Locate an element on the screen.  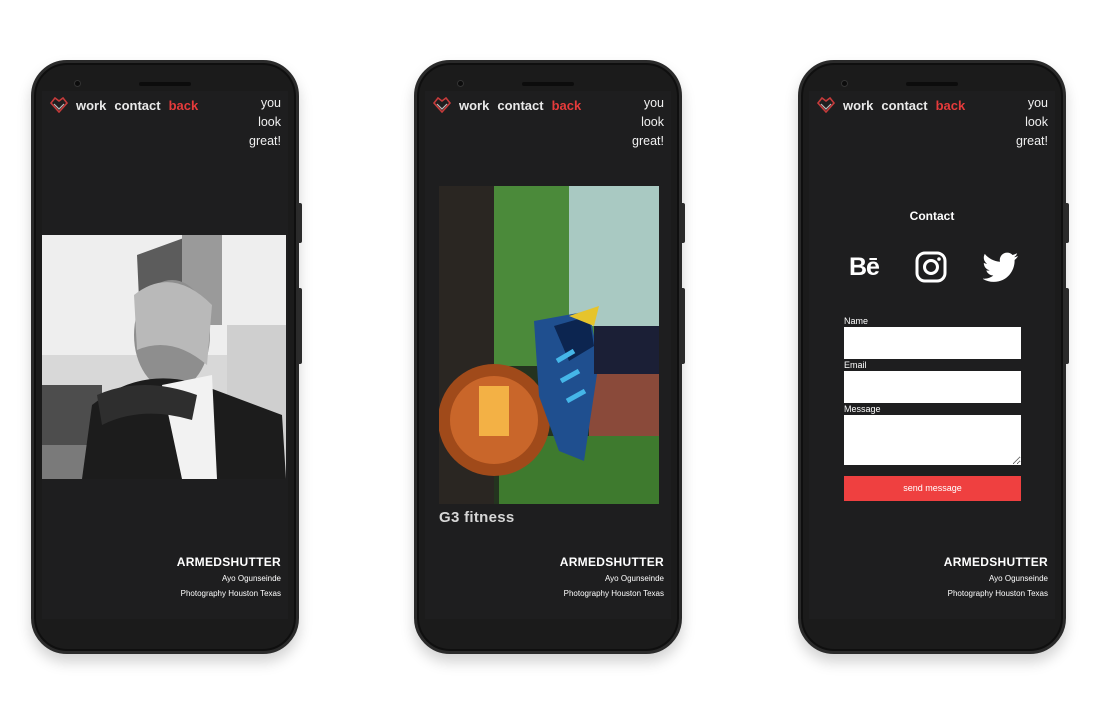
twitter-icon is located at coordinates (1001, 267).